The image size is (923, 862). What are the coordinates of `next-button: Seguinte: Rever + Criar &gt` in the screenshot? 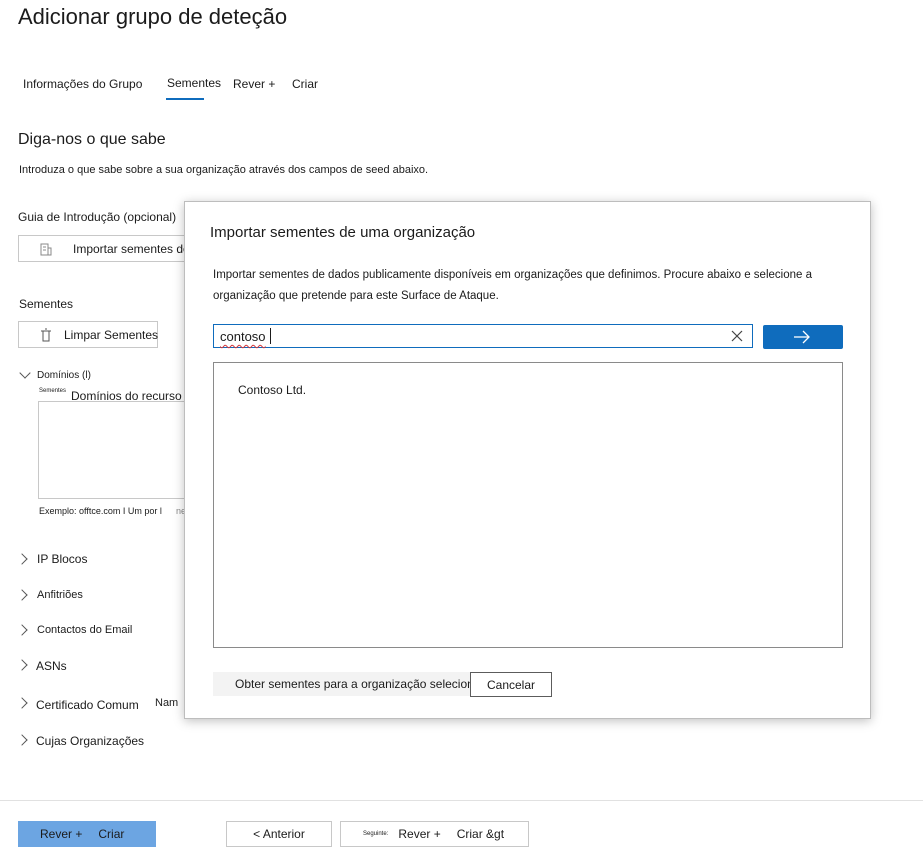 It's located at (434, 834).